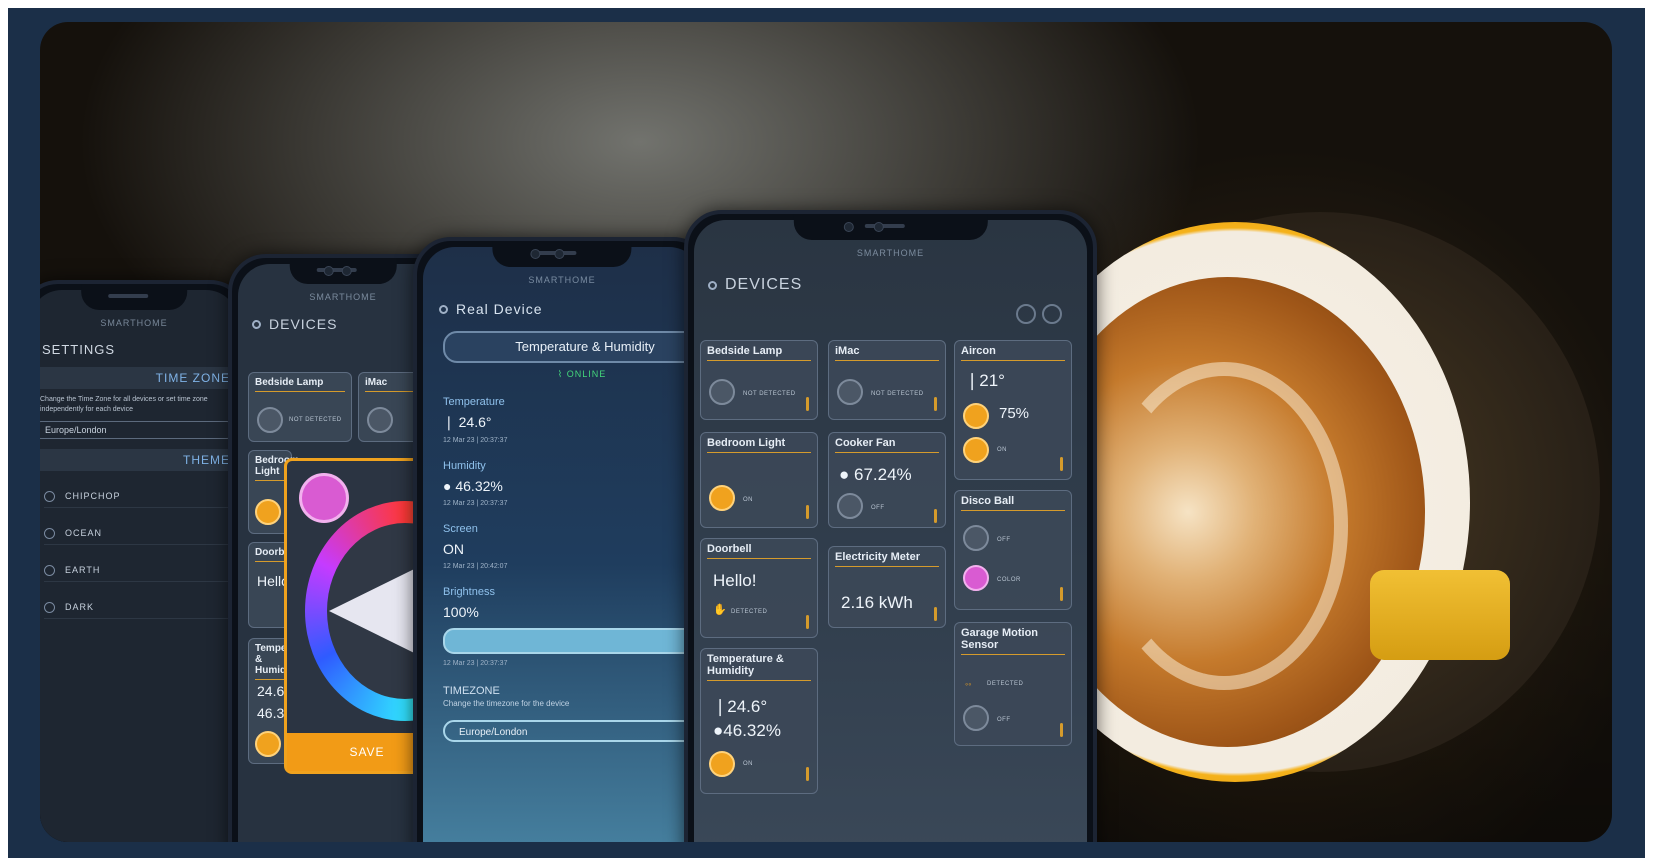 Image resolution: width=1653 pixels, height=867 pixels. I want to click on grid-view-icon, so click(1026, 314).